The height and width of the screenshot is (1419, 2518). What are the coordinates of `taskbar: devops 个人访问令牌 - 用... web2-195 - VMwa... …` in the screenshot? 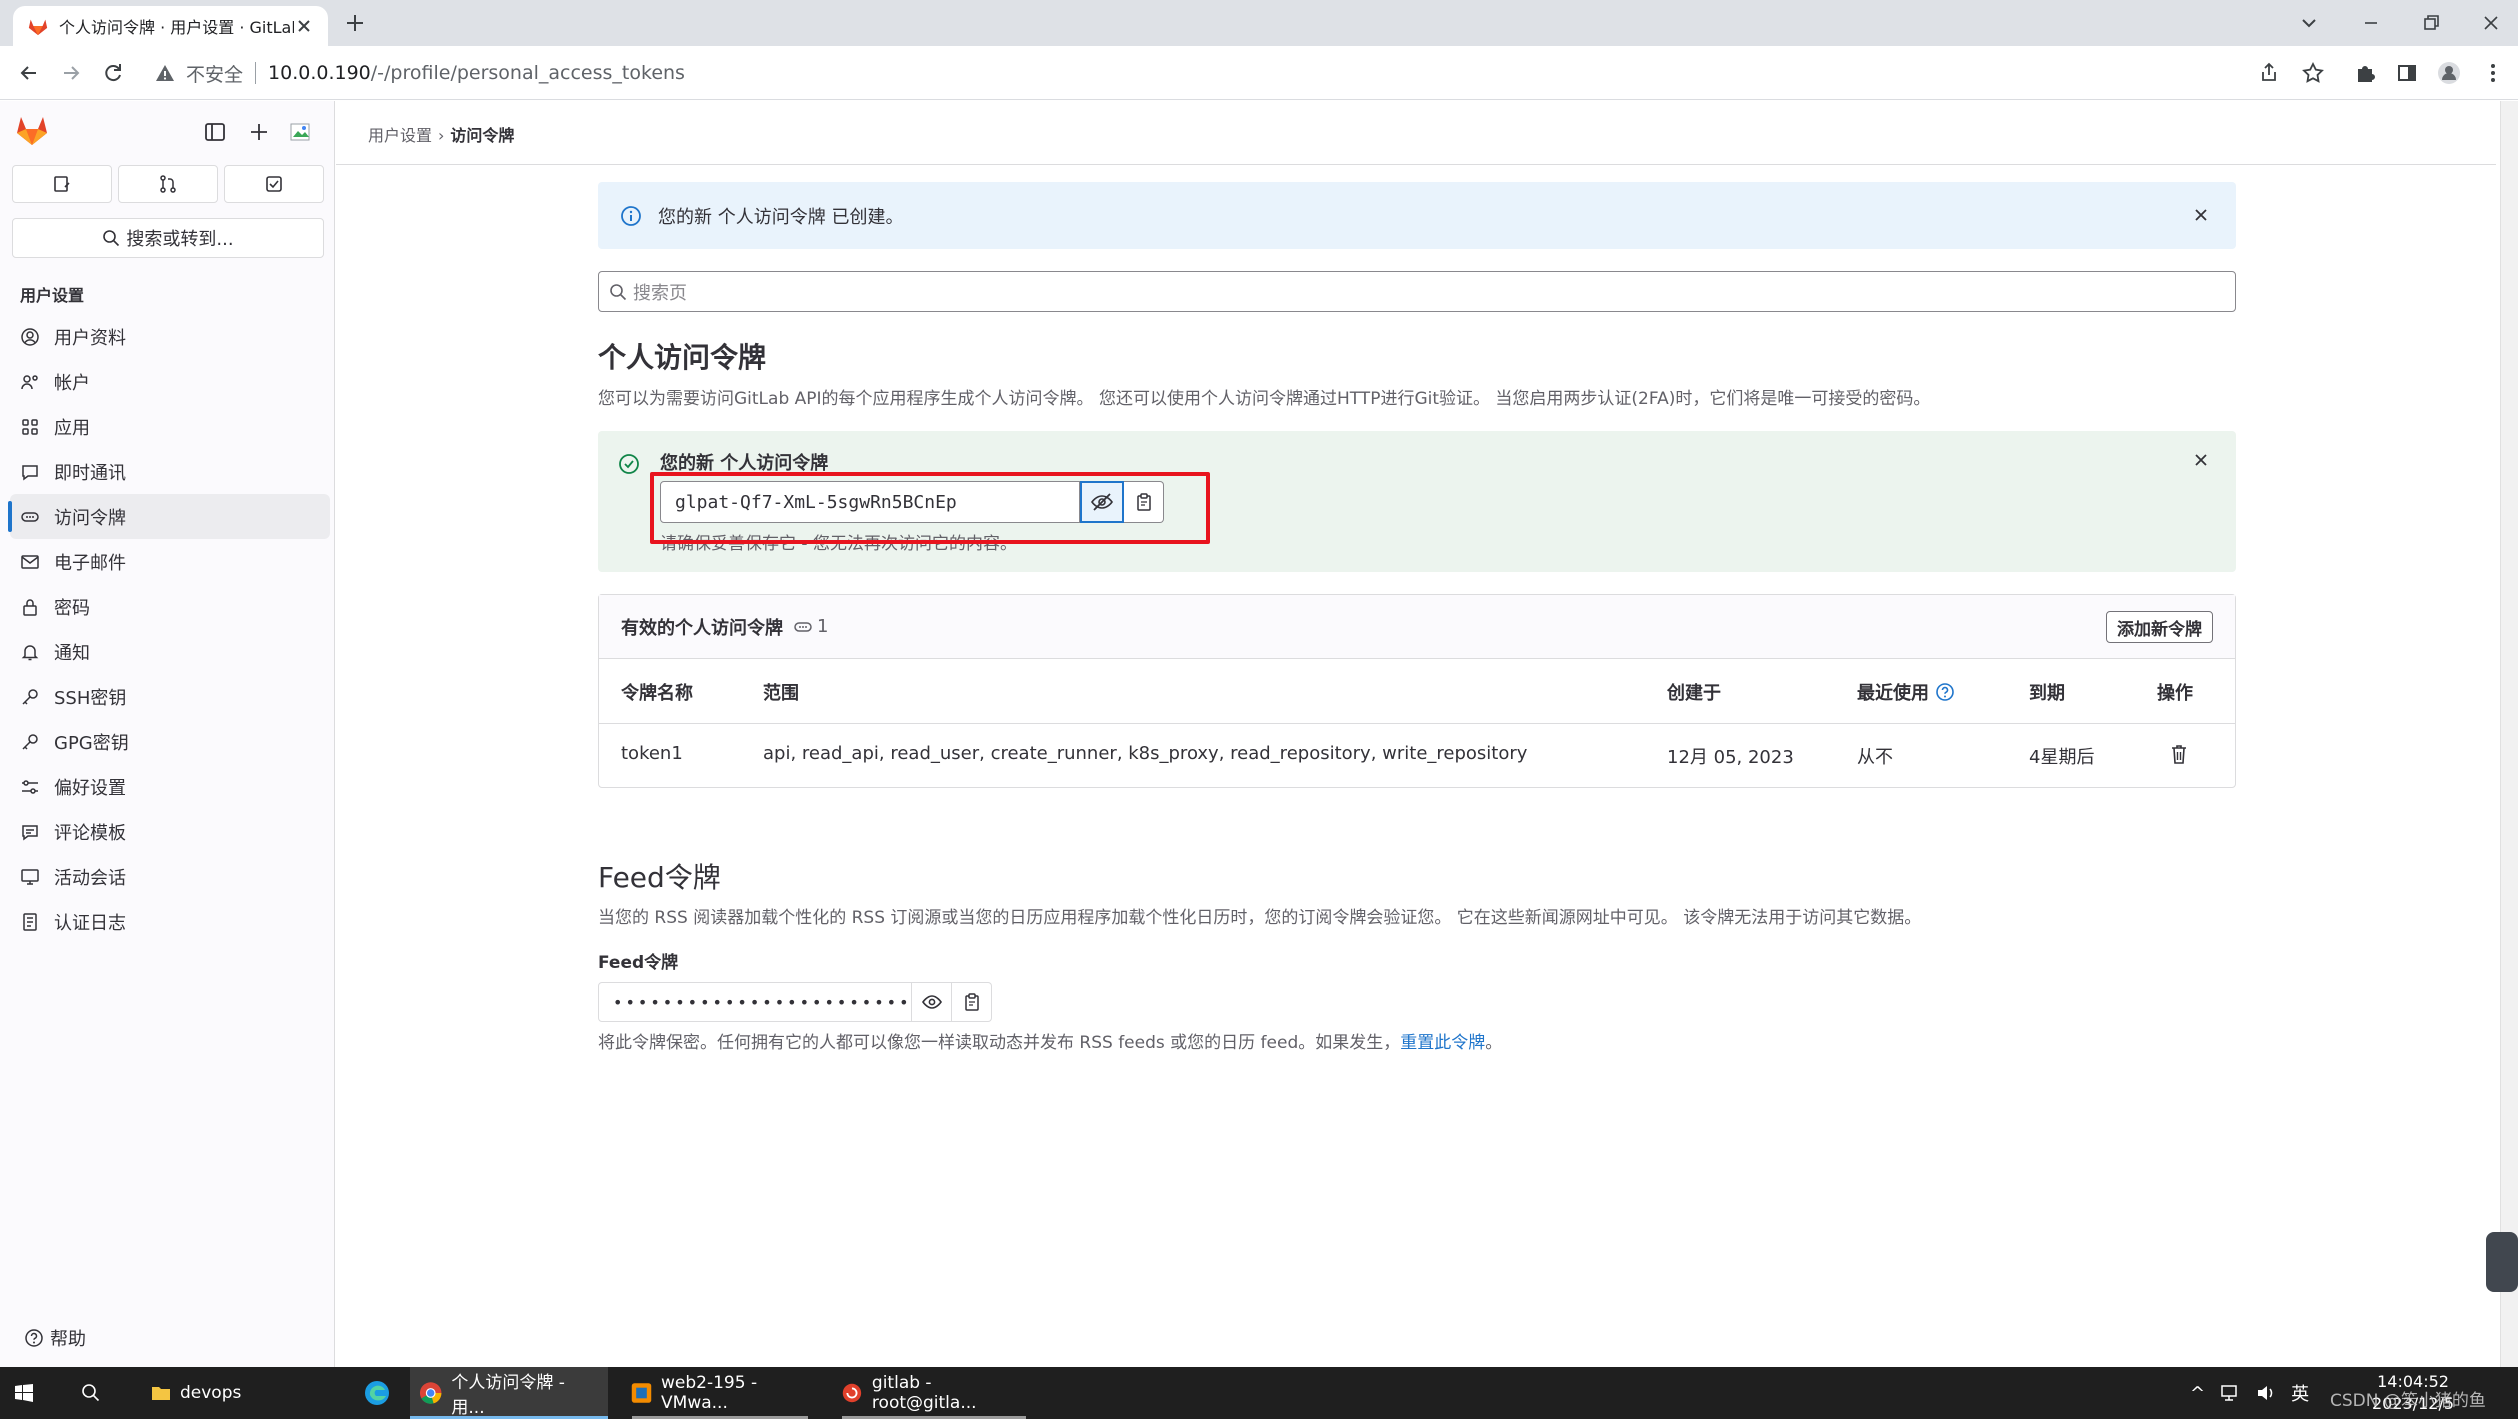 It's located at (1259, 1393).